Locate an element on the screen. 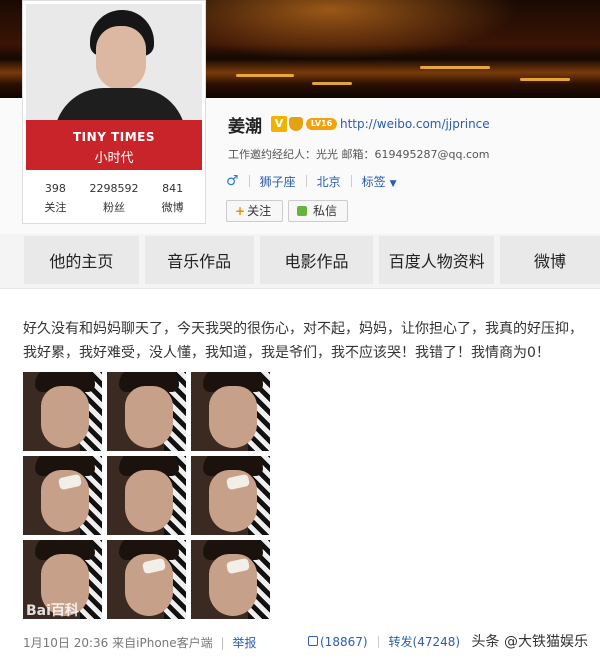 The image size is (600, 661). post-meta: 1月10日 20:36 来自iPhone客户端 | 举报 is located at coordinates (139, 642).